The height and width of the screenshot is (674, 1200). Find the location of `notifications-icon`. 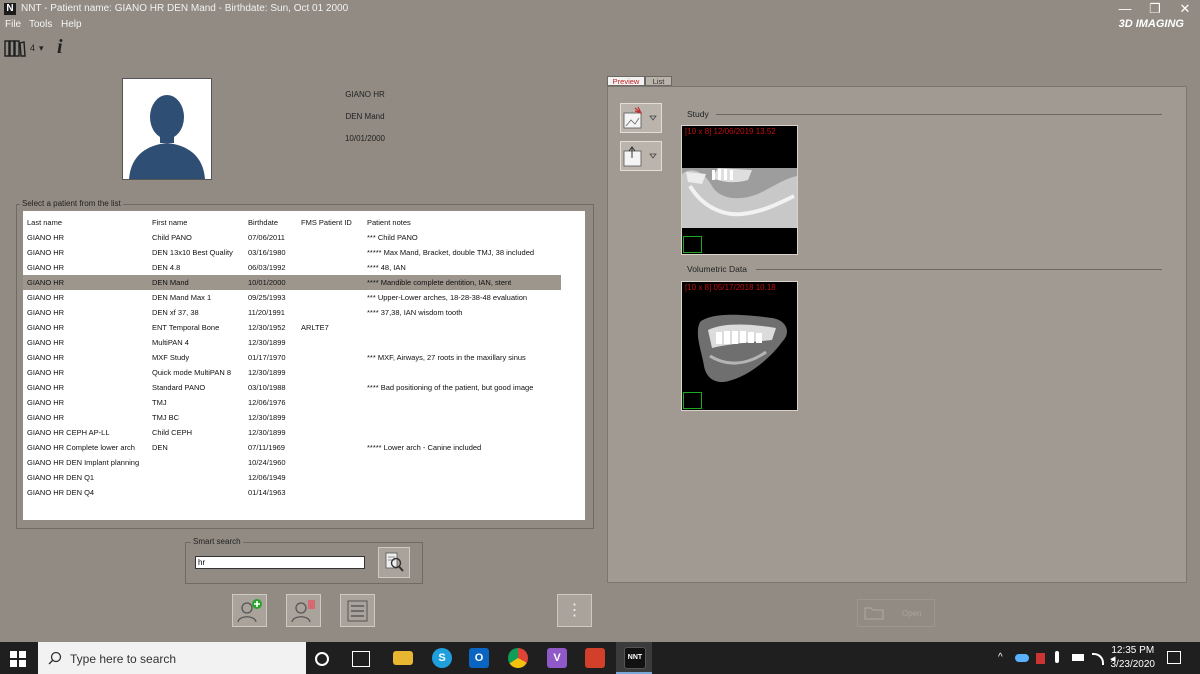

notifications-icon is located at coordinates (1174, 657).